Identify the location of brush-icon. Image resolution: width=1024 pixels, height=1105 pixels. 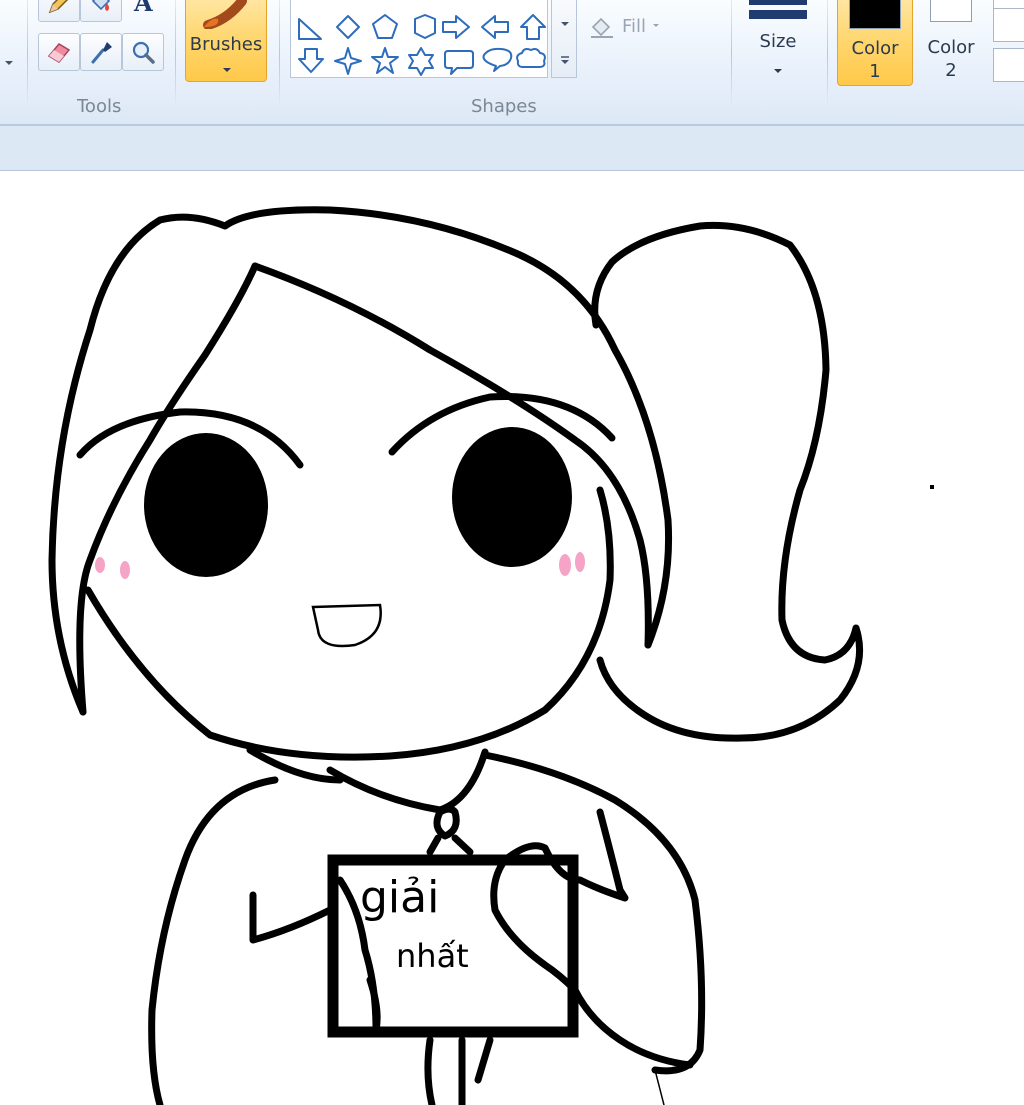
(225, 14).